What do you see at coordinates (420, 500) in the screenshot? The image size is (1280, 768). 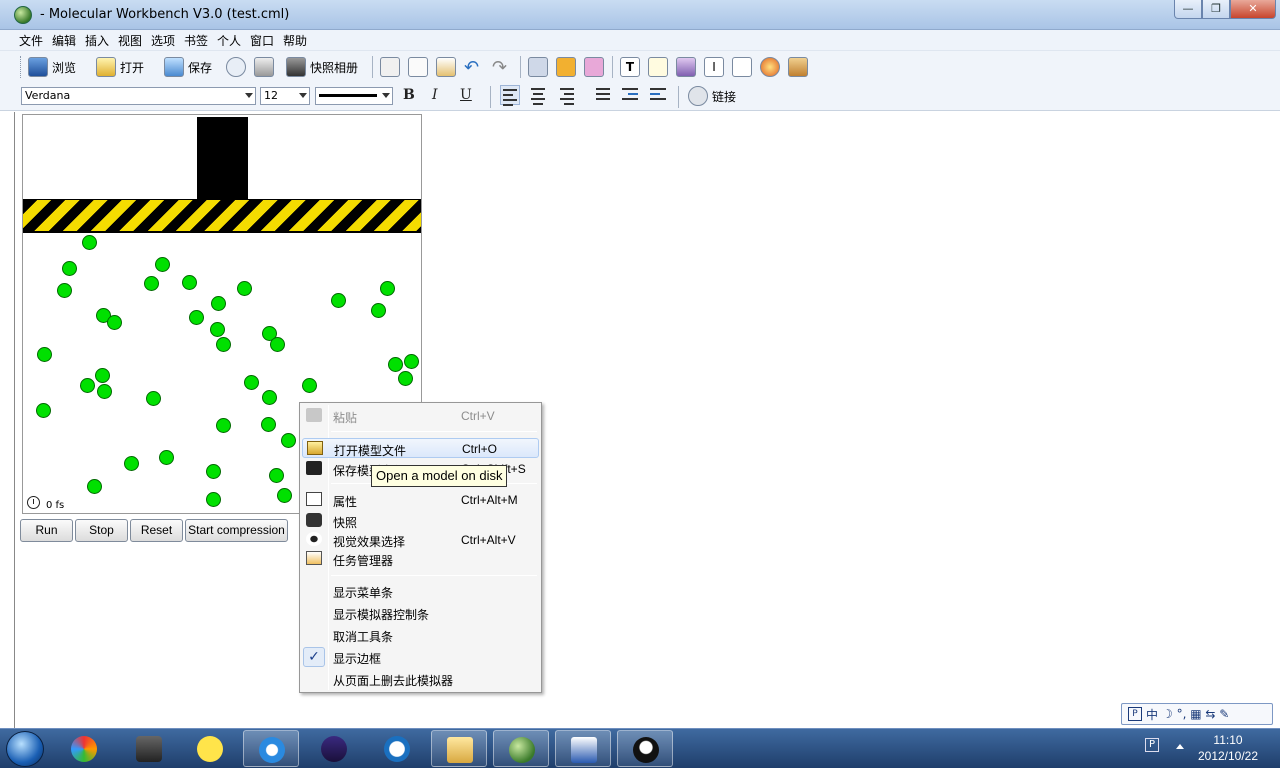 I see `menu-item-properties: 属性 Ctrl+Alt+M` at bounding box center [420, 500].